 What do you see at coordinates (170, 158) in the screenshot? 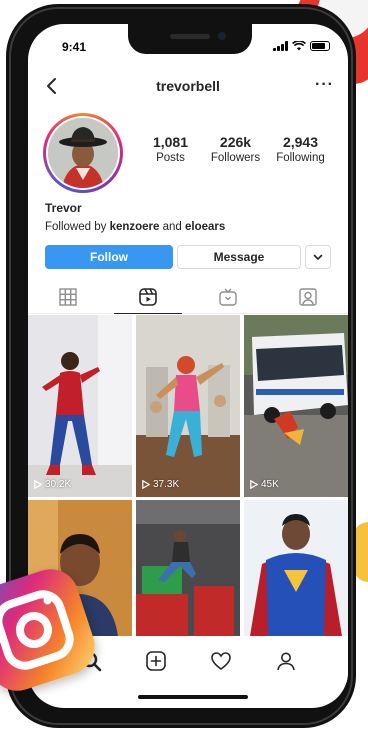
I see `stat-label: Posts` at bounding box center [170, 158].